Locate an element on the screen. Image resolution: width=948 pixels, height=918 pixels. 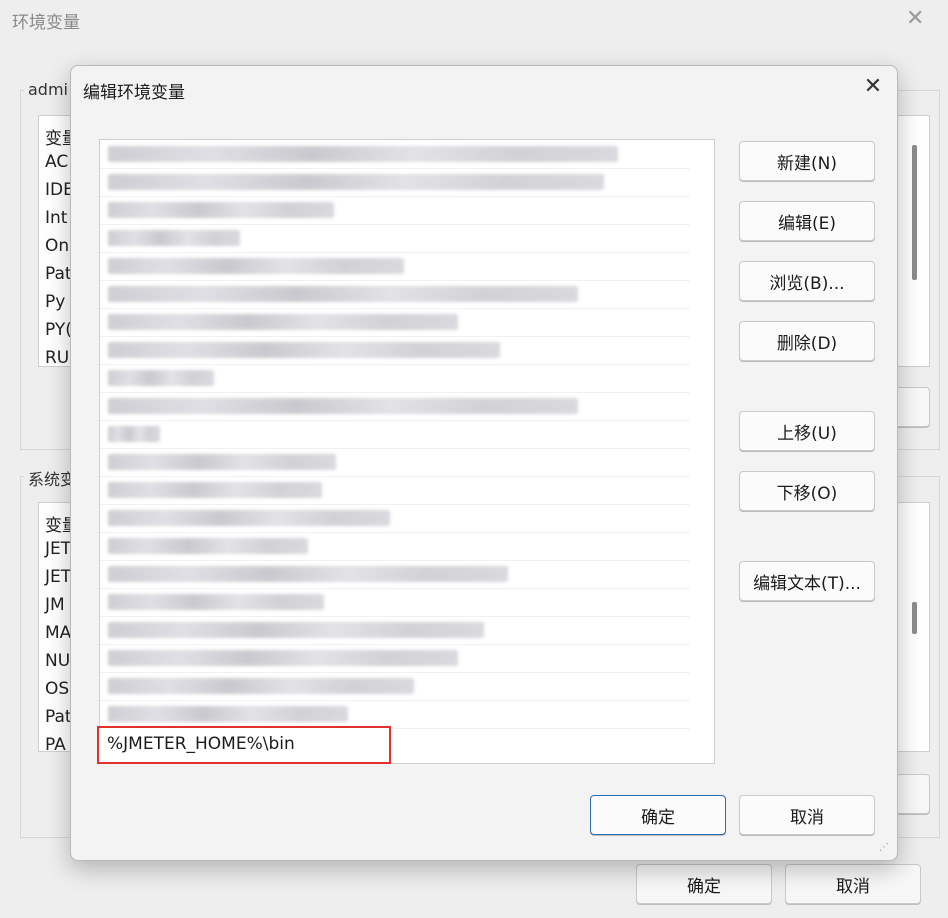
ok-button: 确定 is located at coordinates (658, 815).